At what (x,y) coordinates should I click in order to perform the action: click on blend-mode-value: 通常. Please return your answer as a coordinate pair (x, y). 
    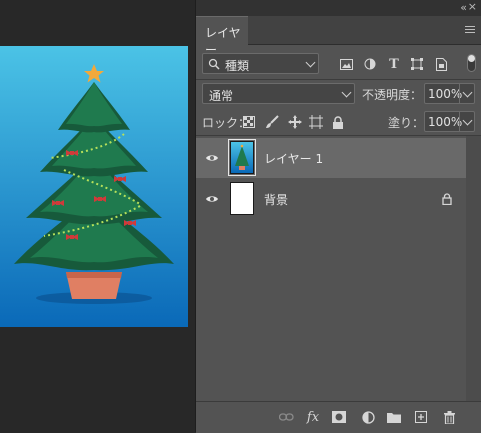
    Looking at the image, I should click on (221, 96).